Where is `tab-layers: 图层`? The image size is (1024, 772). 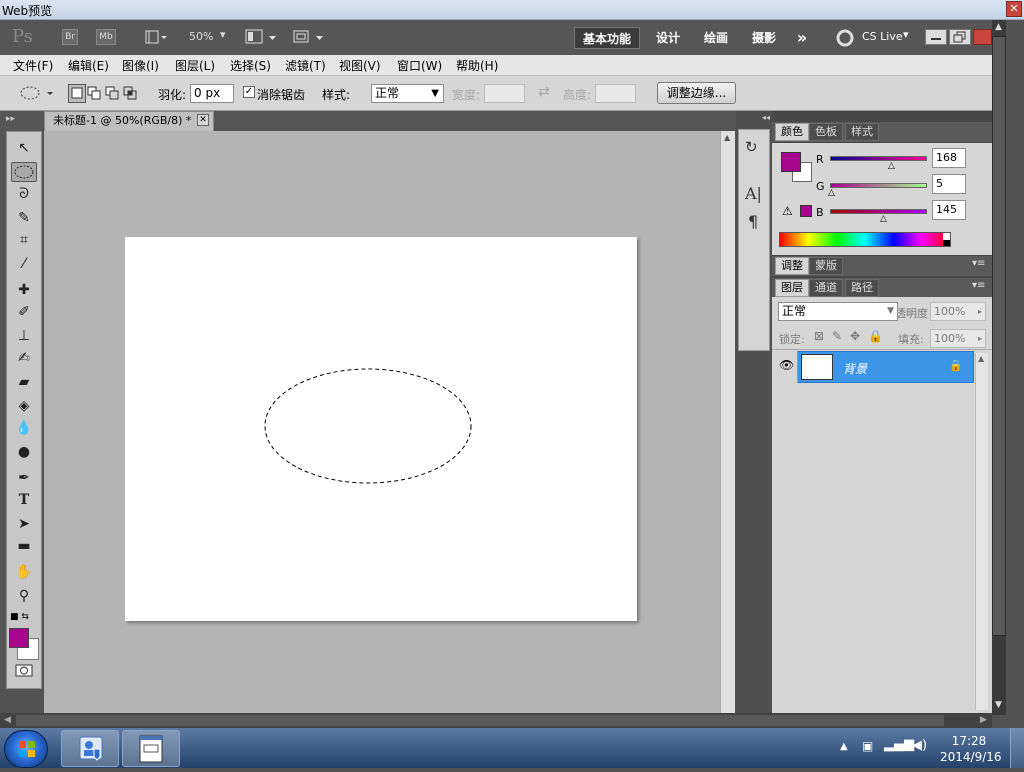 tab-layers: 图层 is located at coordinates (792, 288).